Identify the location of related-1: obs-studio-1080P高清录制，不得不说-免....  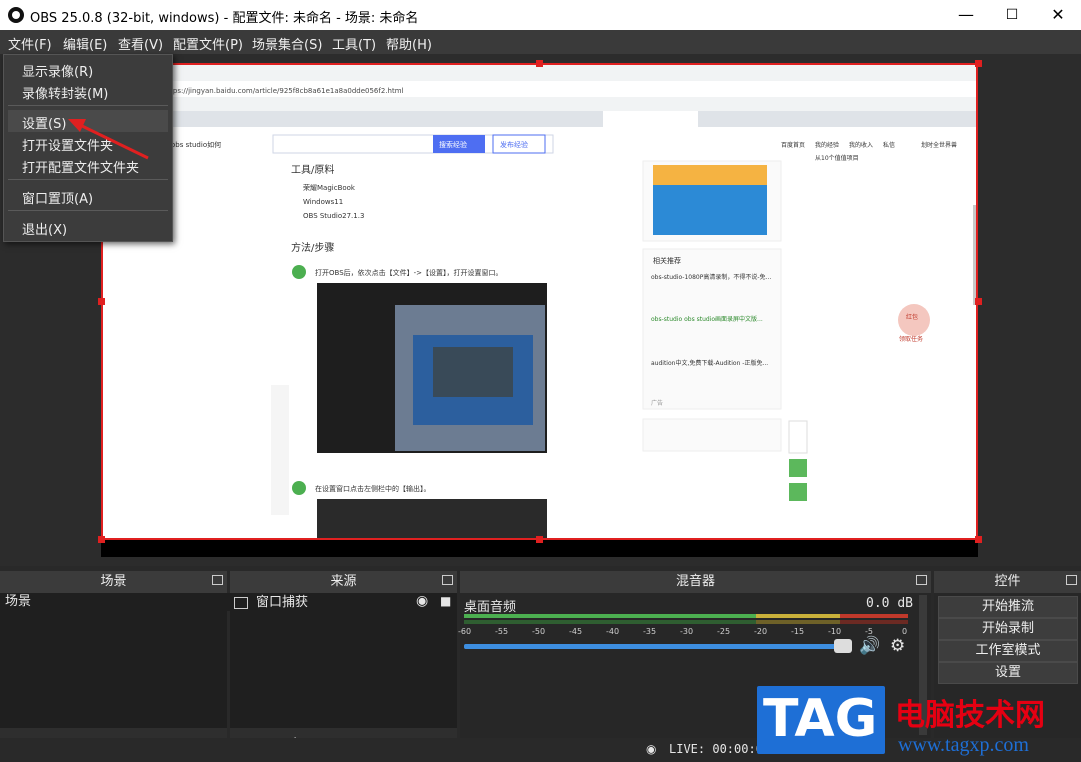
(711, 277).